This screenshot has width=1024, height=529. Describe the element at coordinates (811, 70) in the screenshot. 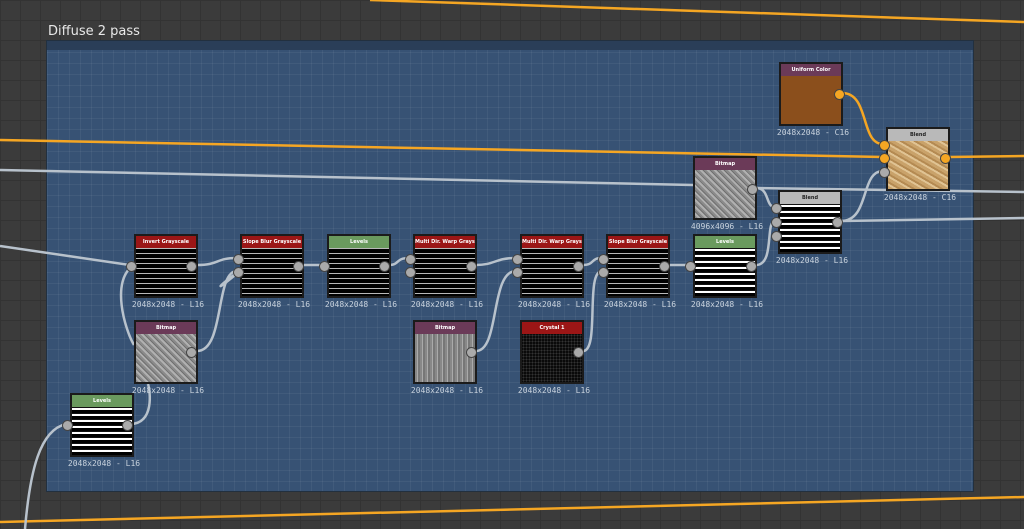

I see `node-title: Uniform Color` at that location.